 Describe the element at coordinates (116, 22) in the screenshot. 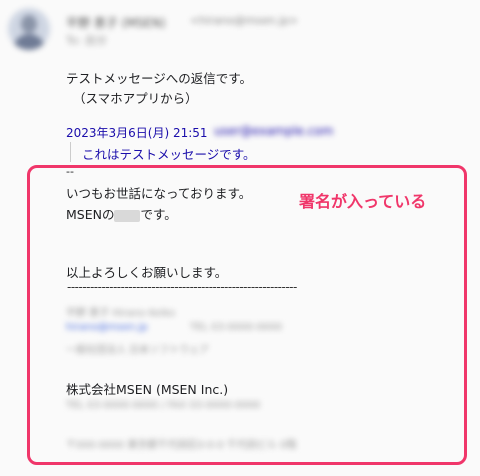

I see `sender-name: 平野 恵子 (MSEN)` at that location.